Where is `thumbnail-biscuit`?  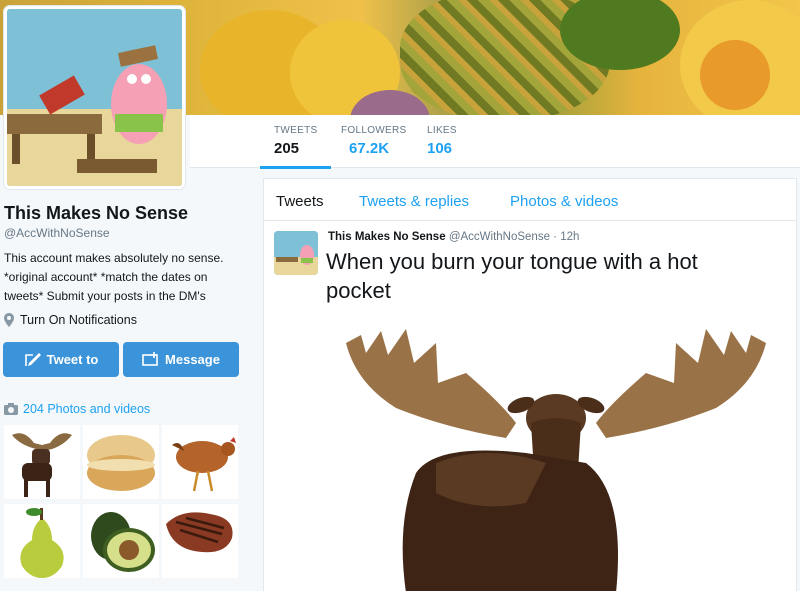
thumbnail-biscuit is located at coordinates (121, 462).